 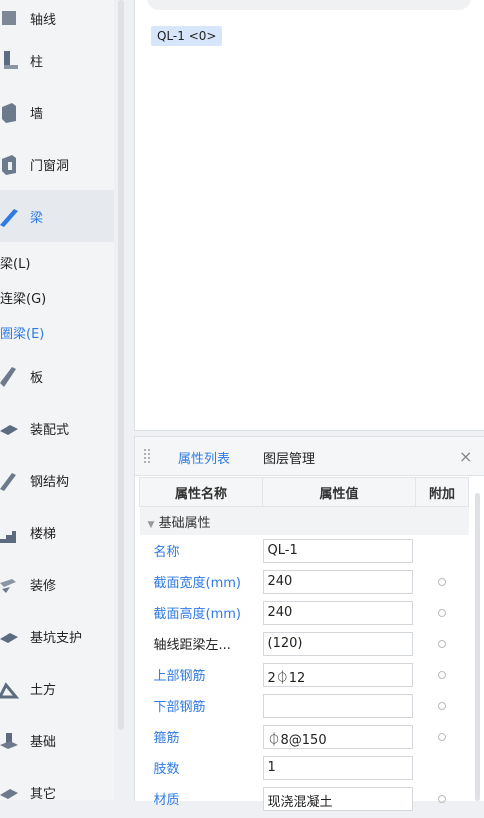 What do you see at coordinates (309, 5) in the screenshot?
I see `search-input` at bounding box center [309, 5].